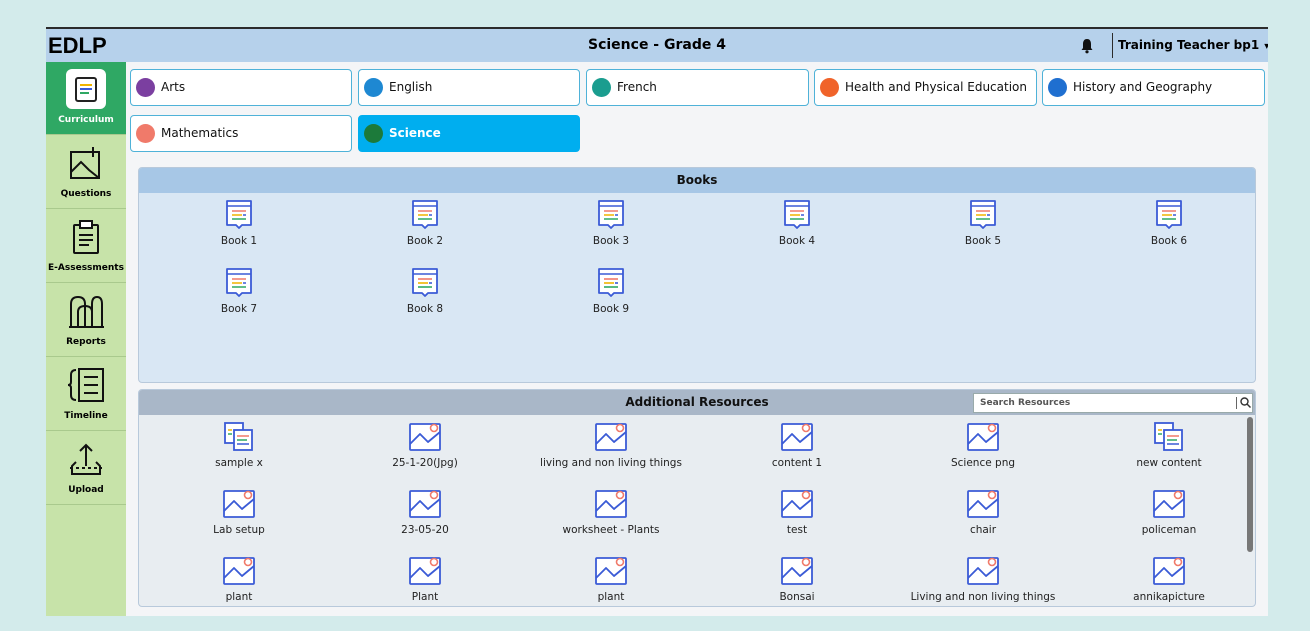  What do you see at coordinates (86, 311) in the screenshot?
I see `reports-icon` at bounding box center [86, 311].